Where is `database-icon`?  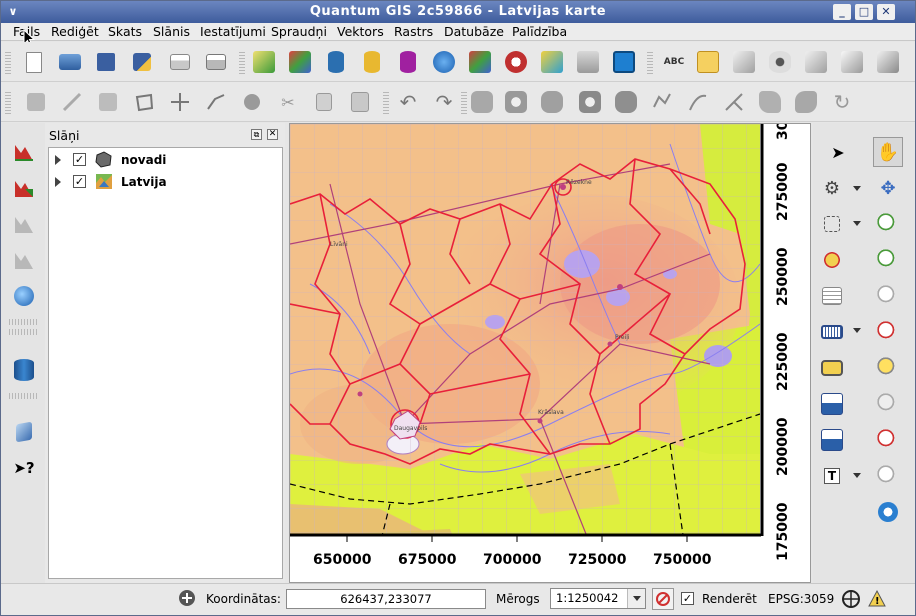 database-icon is located at coordinates (24, 370).